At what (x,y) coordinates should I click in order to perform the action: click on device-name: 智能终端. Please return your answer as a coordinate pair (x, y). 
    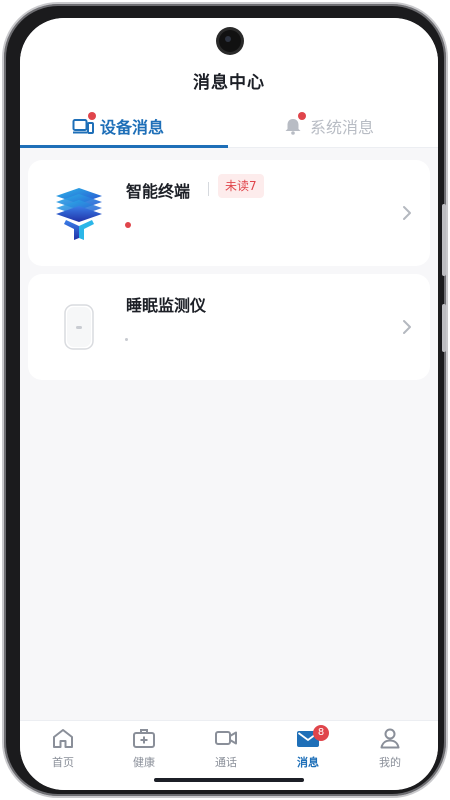
    Looking at the image, I should click on (158, 191).